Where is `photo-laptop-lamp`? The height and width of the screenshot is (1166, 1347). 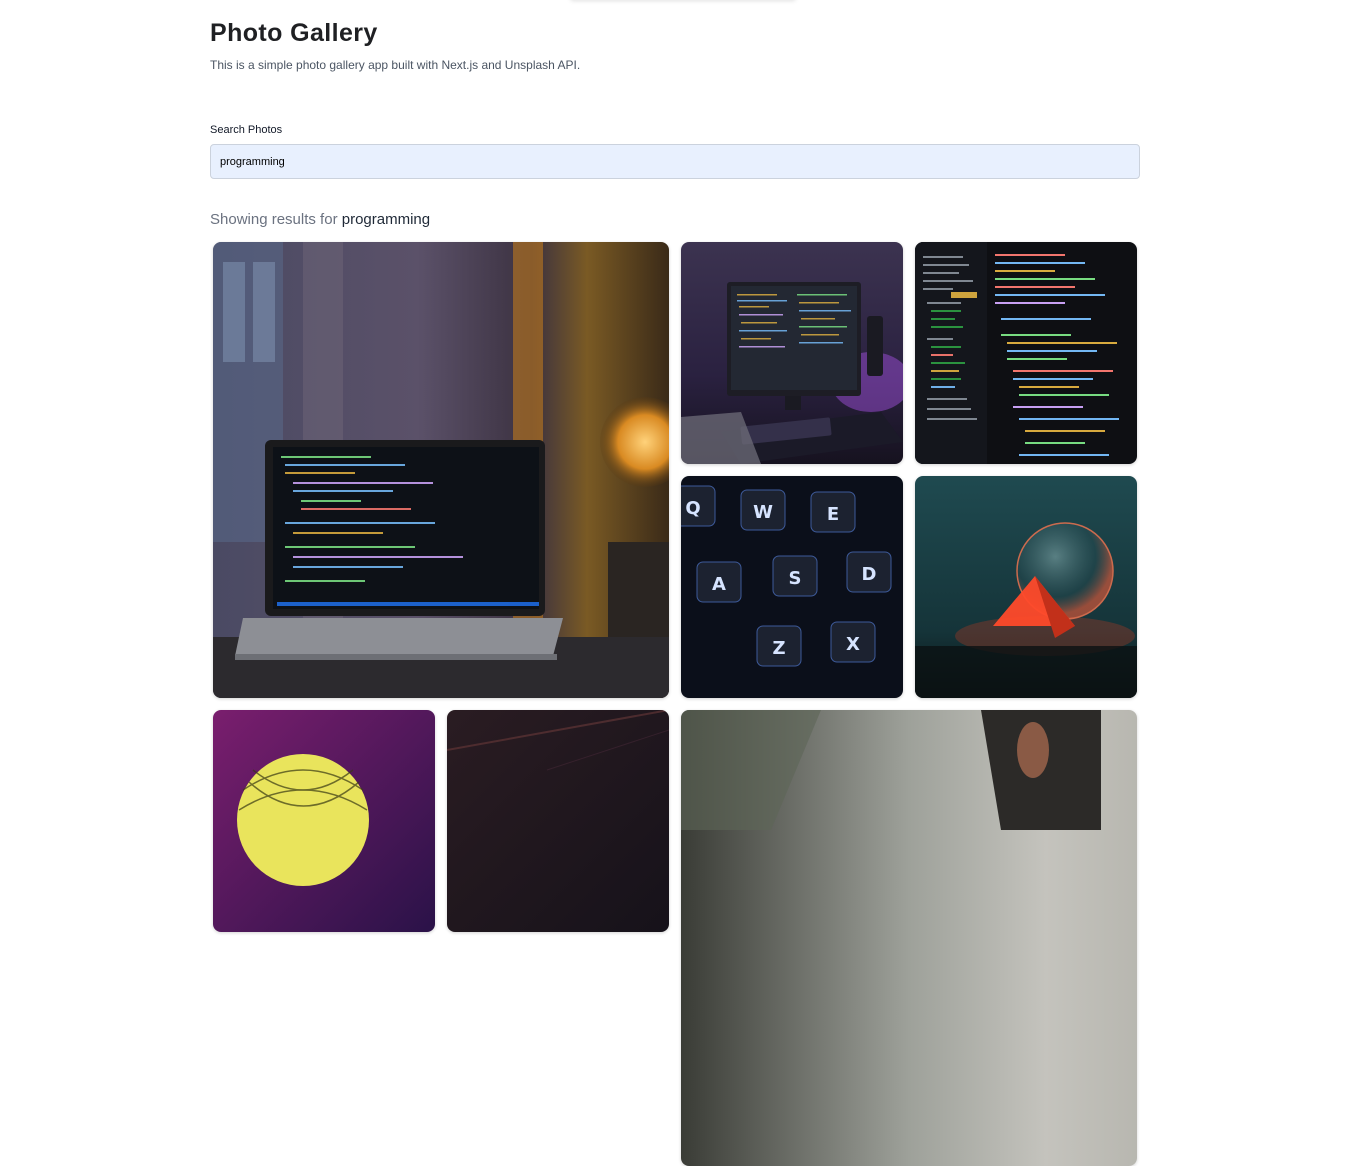 photo-laptop-lamp is located at coordinates (441, 470).